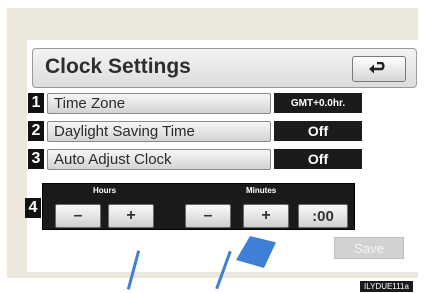  Describe the element at coordinates (159, 131) in the screenshot. I see `daylight-saving-button: Daylight Saving Time` at that location.